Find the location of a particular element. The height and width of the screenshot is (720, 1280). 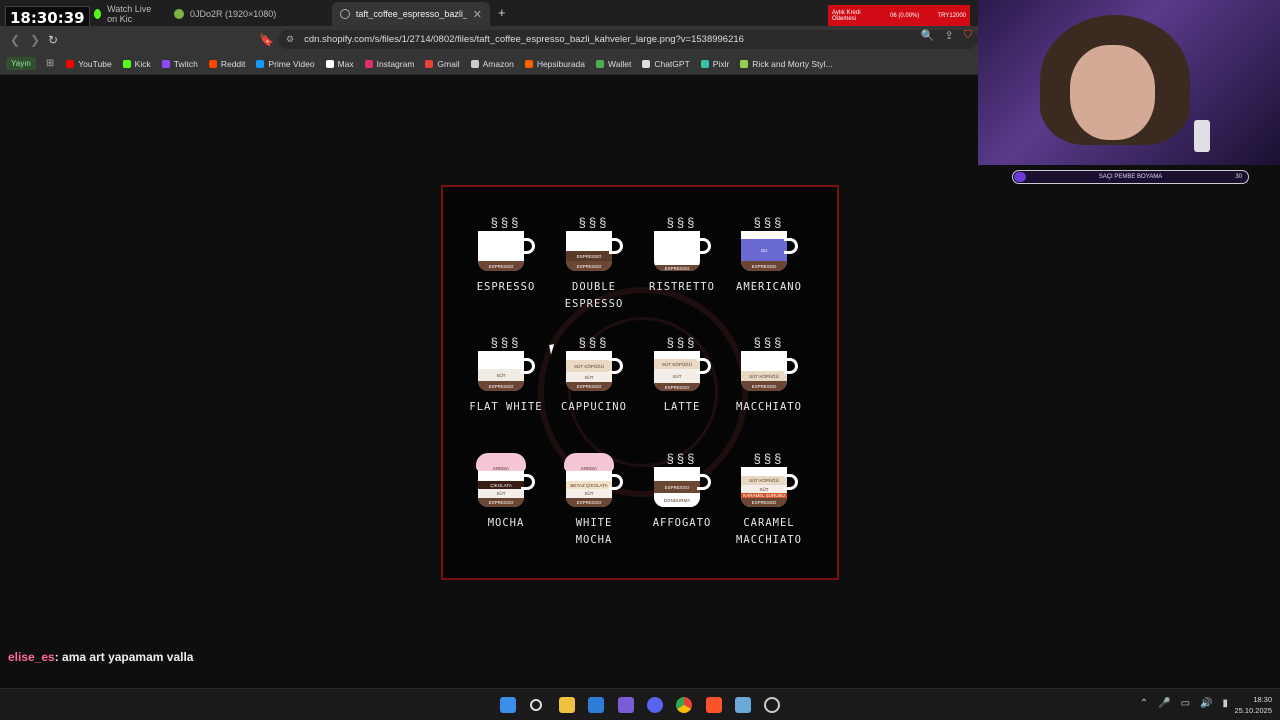

bookmark-max: Max is located at coordinates (339, 64).